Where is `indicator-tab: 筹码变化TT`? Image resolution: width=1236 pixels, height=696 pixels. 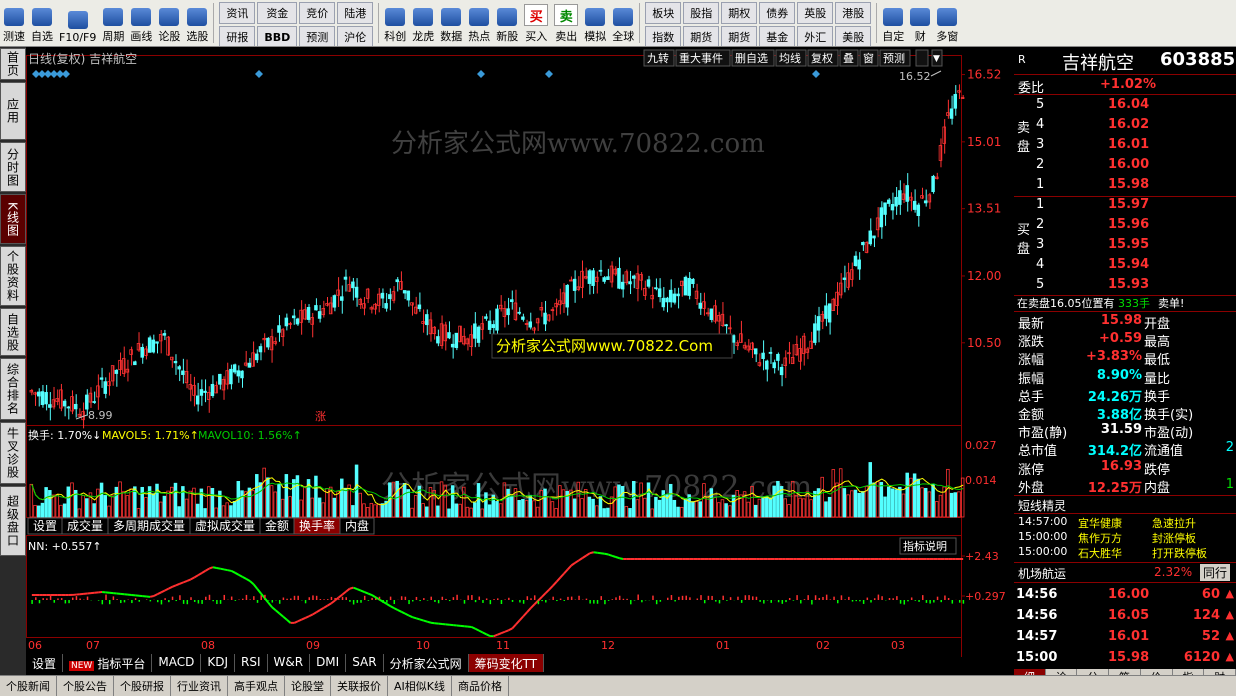
indicator-tab: 筹码变化TT is located at coordinates (506, 663).